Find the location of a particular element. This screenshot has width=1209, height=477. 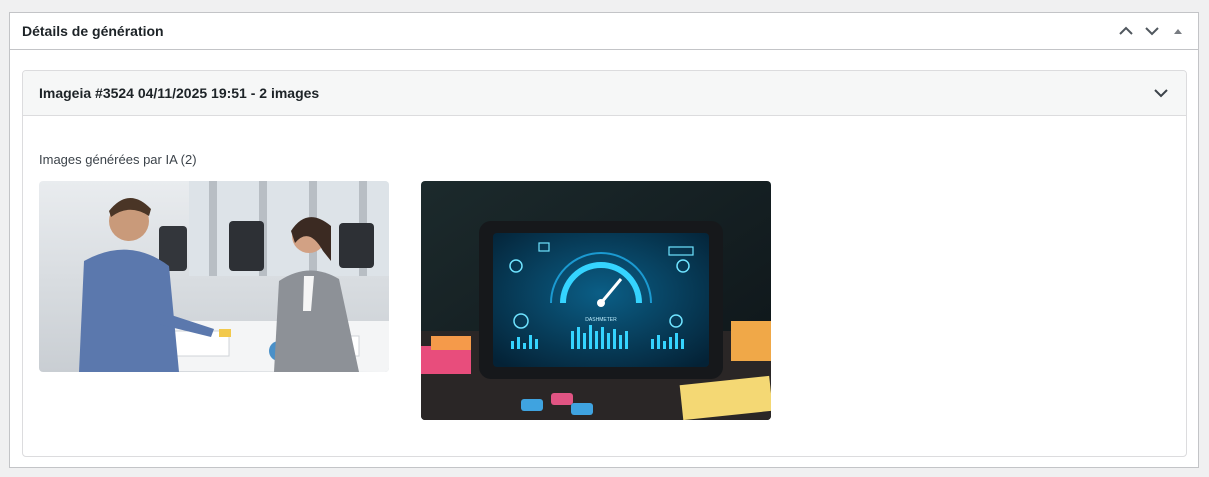

tablet-dashboard-image: DASHMETER is located at coordinates (596, 300).